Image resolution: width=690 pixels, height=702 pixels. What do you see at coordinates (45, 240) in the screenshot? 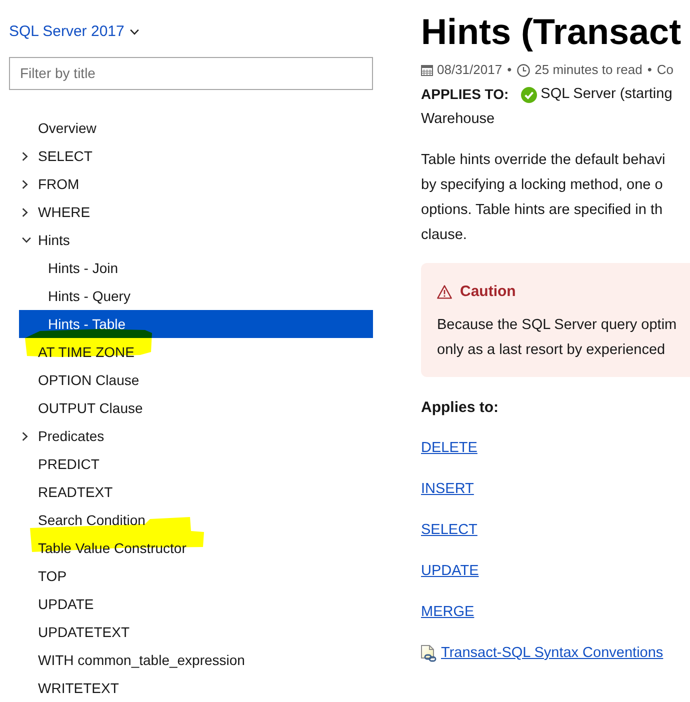
I see `tree-item: Hints` at bounding box center [45, 240].